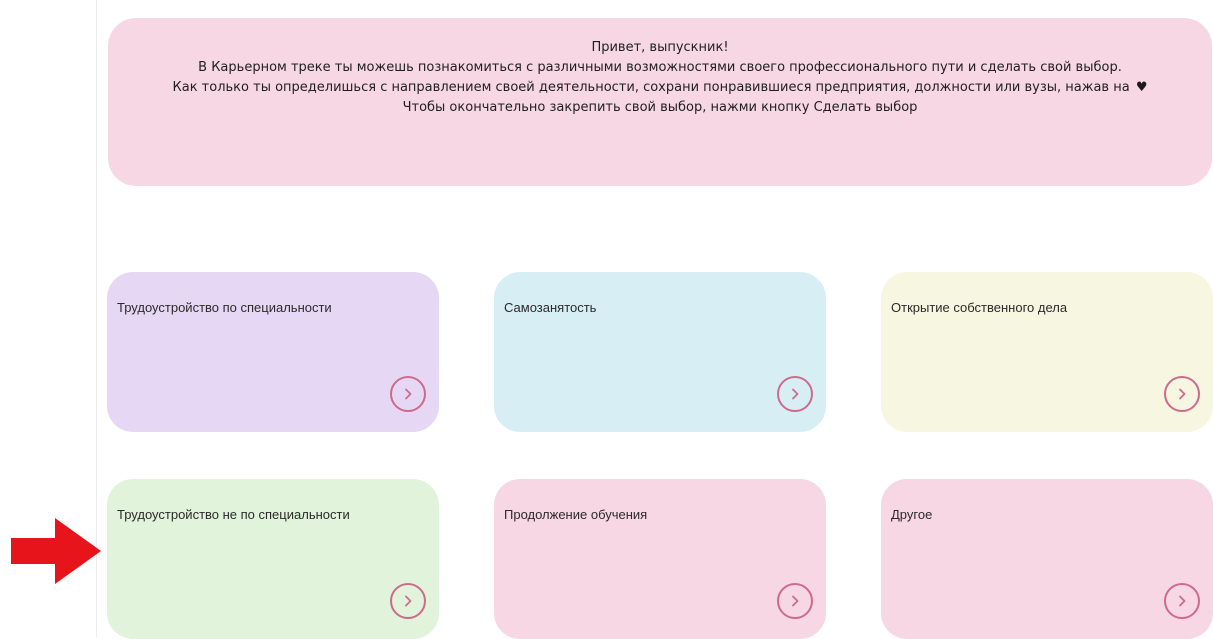 This screenshot has height=639, width=1213. Describe the element at coordinates (56, 551) in the screenshot. I see `red-pointer-arrow-icon` at that location.